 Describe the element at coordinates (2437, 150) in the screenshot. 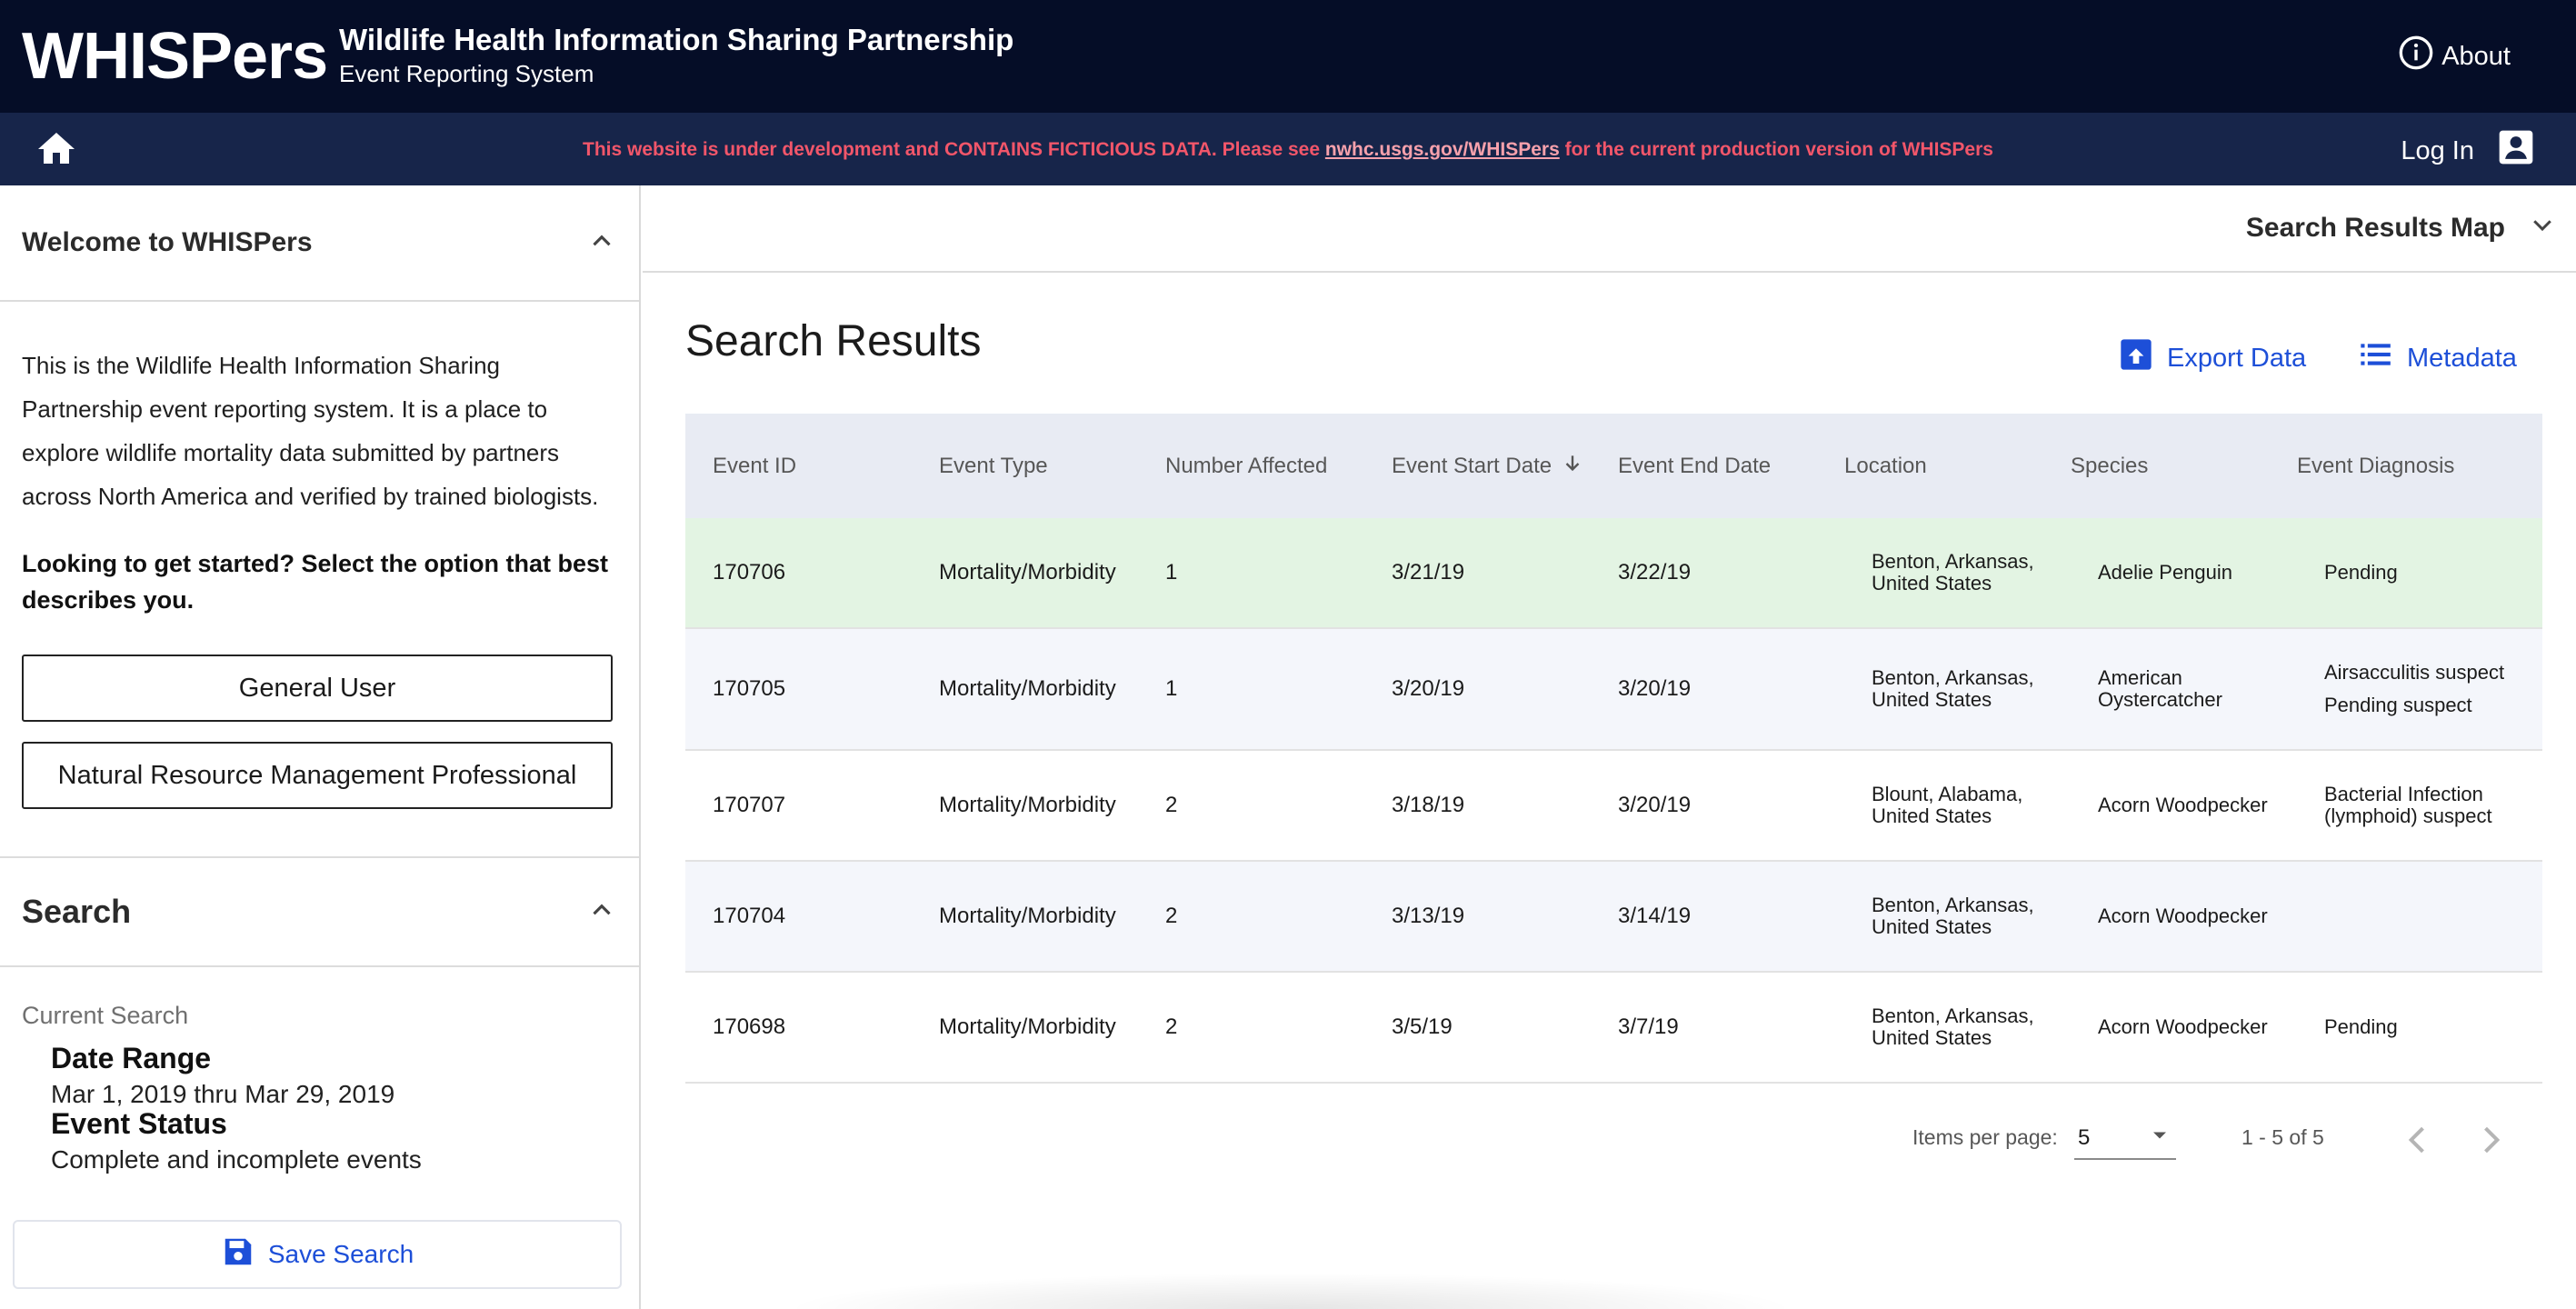

I see `login-label: Log In` at that location.